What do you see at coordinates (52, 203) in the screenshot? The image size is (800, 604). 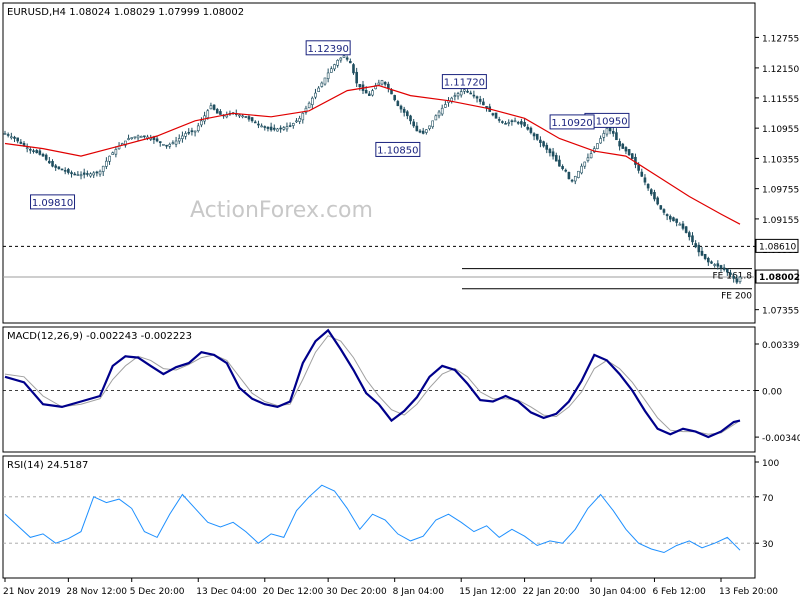 I see `price-annotation-label: 1.09810` at bounding box center [52, 203].